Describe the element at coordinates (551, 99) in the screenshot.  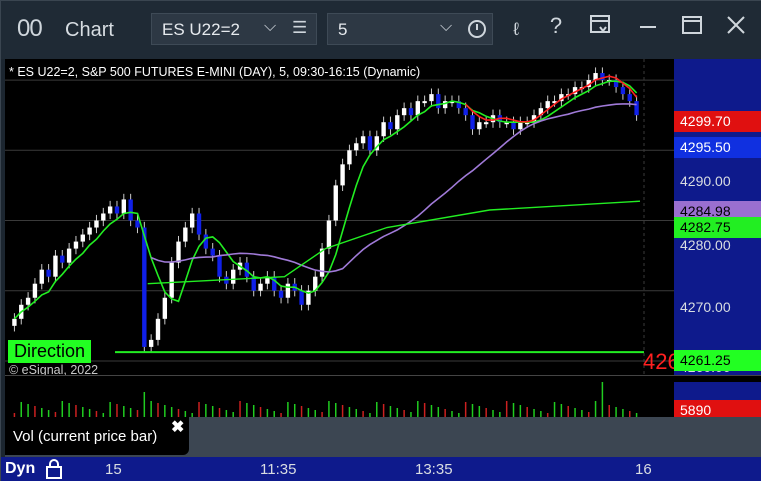
I see `red-ma-line` at that location.